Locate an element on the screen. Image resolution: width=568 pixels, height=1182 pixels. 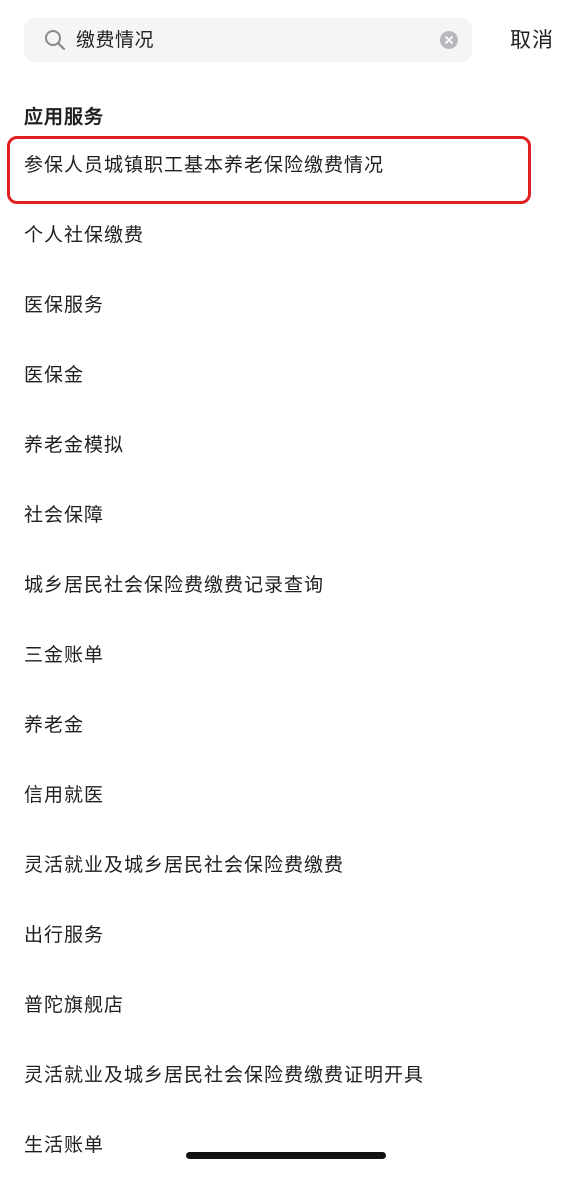
list-item: 参保人员城镇职工基本养老保险缴费情况 is located at coordinates (284, 167).